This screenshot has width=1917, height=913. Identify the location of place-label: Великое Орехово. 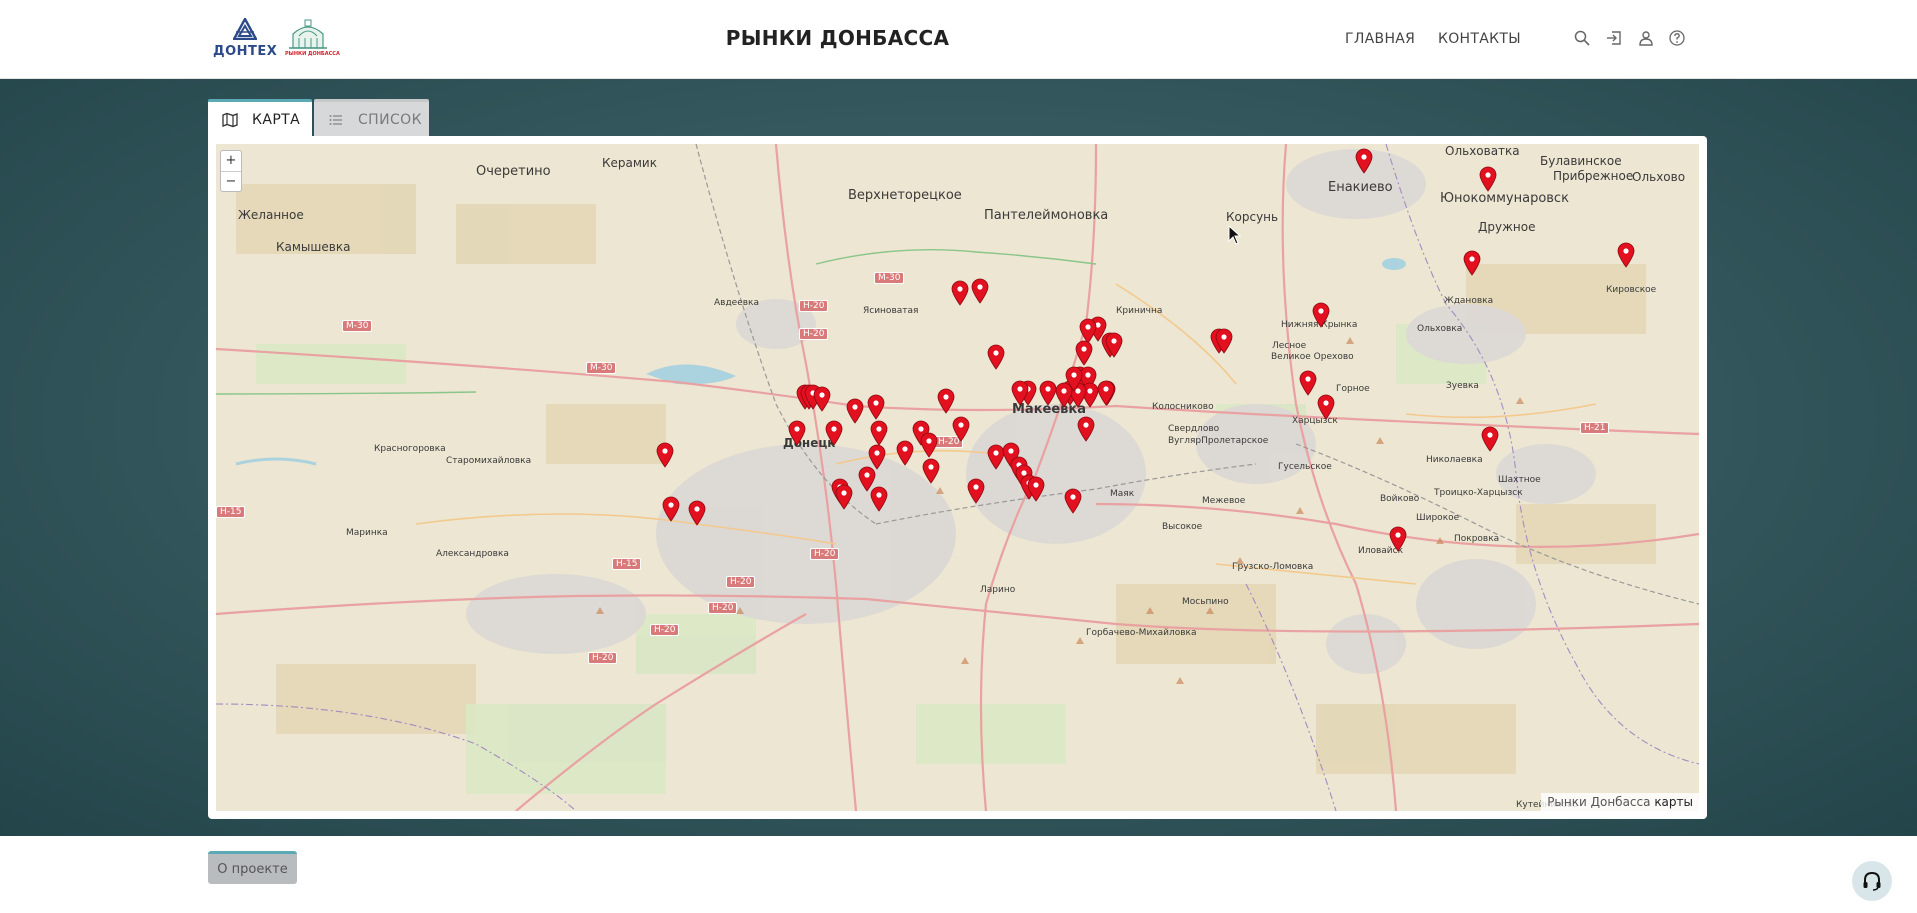
(1312, 357).